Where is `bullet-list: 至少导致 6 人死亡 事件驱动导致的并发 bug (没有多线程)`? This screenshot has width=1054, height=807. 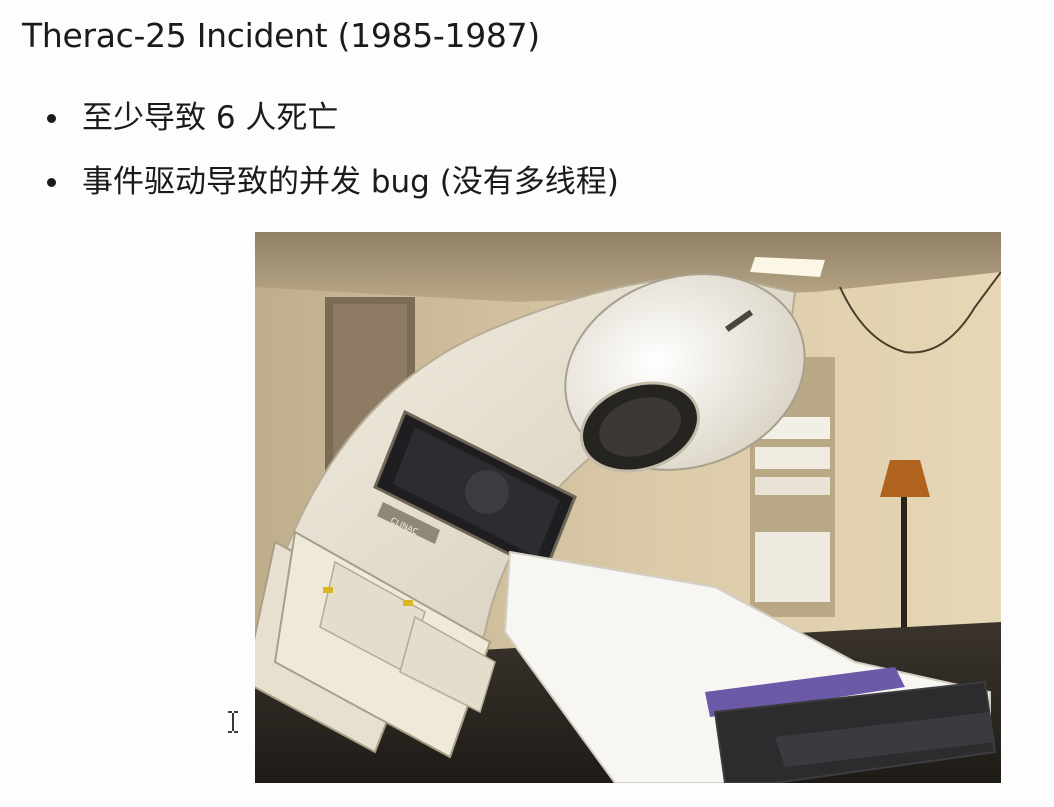 bullet-list: 至少导致 6 人死亡 事件驱动导致的并发 bug (没有多线程) is located at coordinates (331, 156).